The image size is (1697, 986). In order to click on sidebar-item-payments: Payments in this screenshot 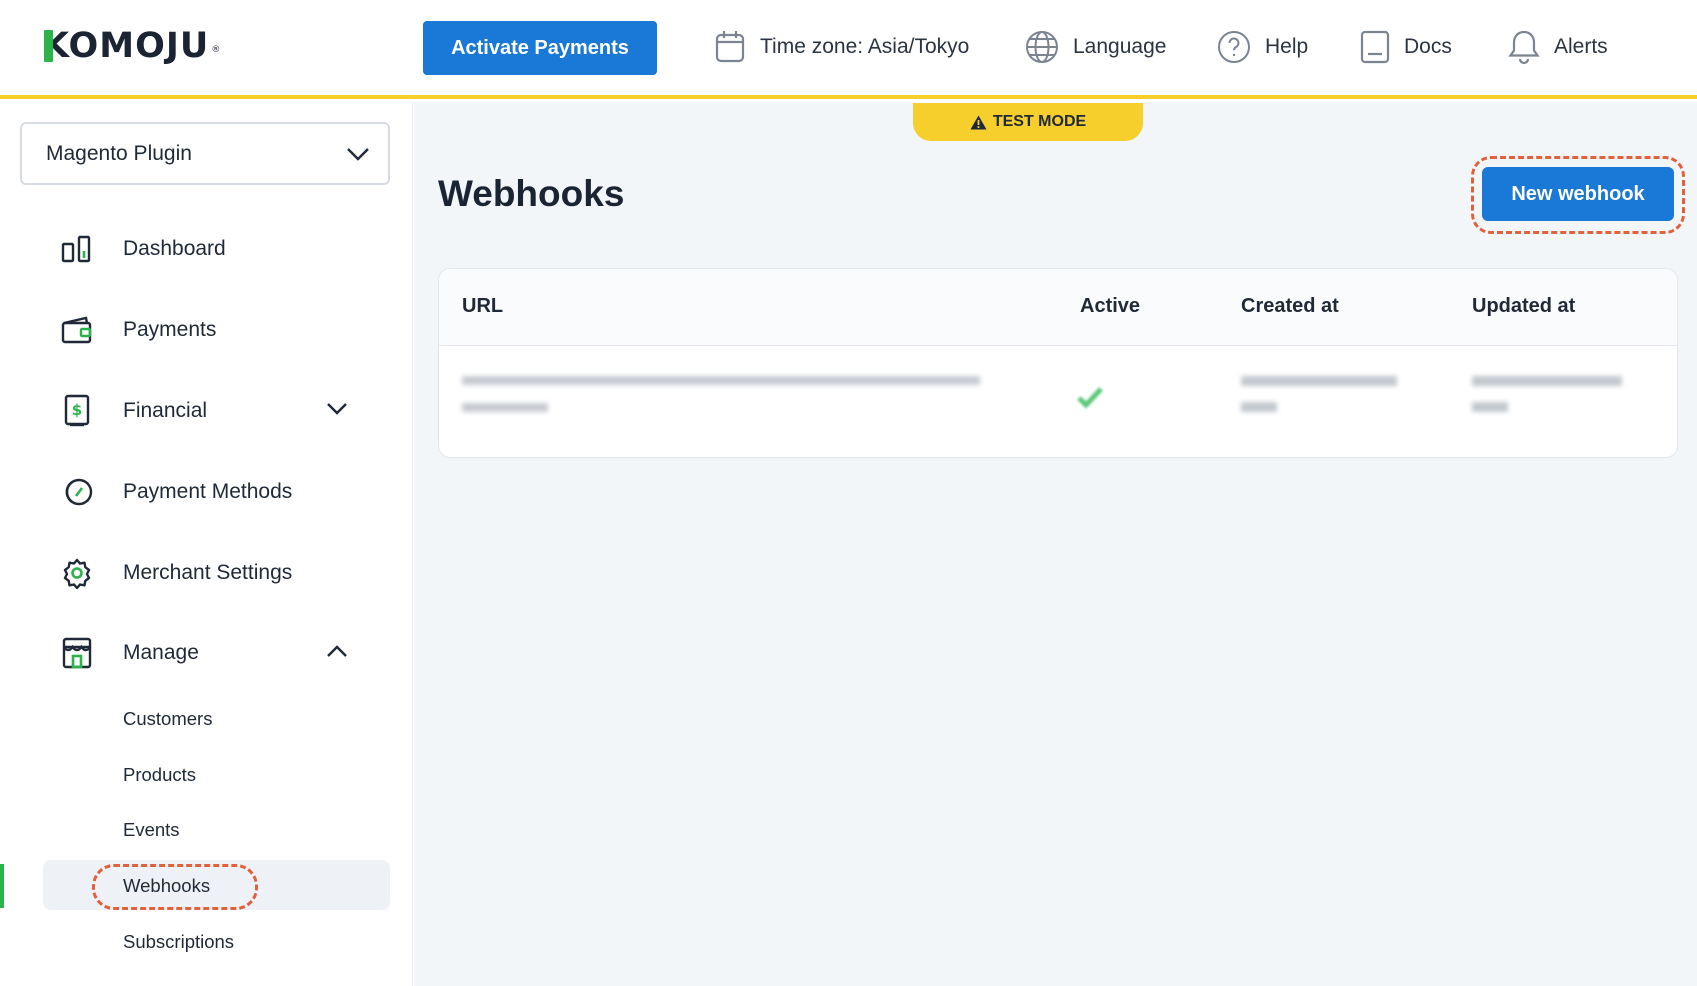, I will do `click(208, 330)`.